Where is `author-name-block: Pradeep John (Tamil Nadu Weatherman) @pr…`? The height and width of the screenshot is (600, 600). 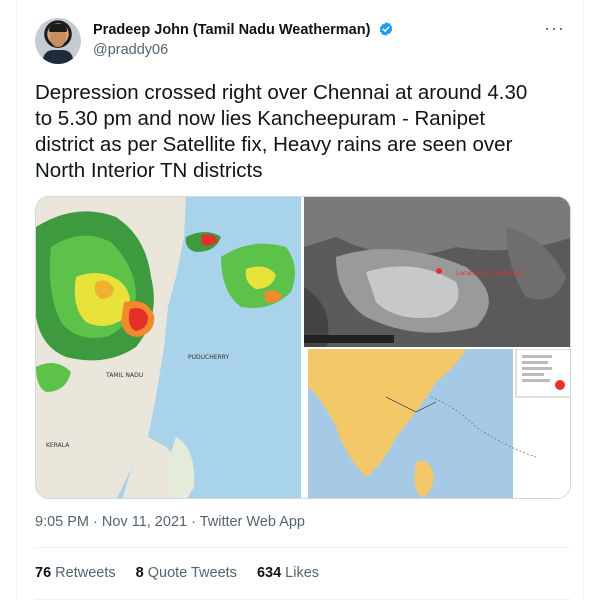 author-name-block: Pradeep John (Tamil Nadu Weatherman) @pr… is located at coordinates (243, 39).